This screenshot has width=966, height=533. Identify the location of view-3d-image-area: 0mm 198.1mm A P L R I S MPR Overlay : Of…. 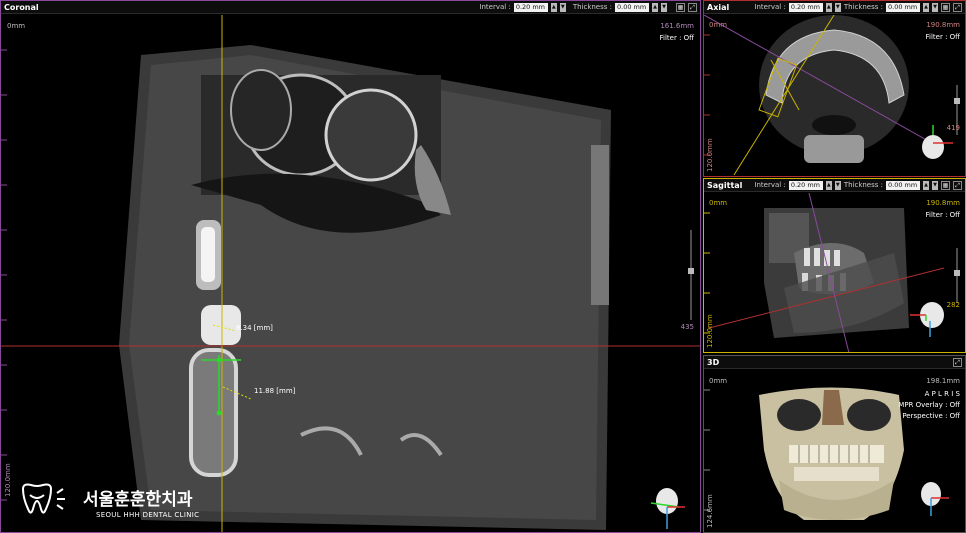
(834, 451).